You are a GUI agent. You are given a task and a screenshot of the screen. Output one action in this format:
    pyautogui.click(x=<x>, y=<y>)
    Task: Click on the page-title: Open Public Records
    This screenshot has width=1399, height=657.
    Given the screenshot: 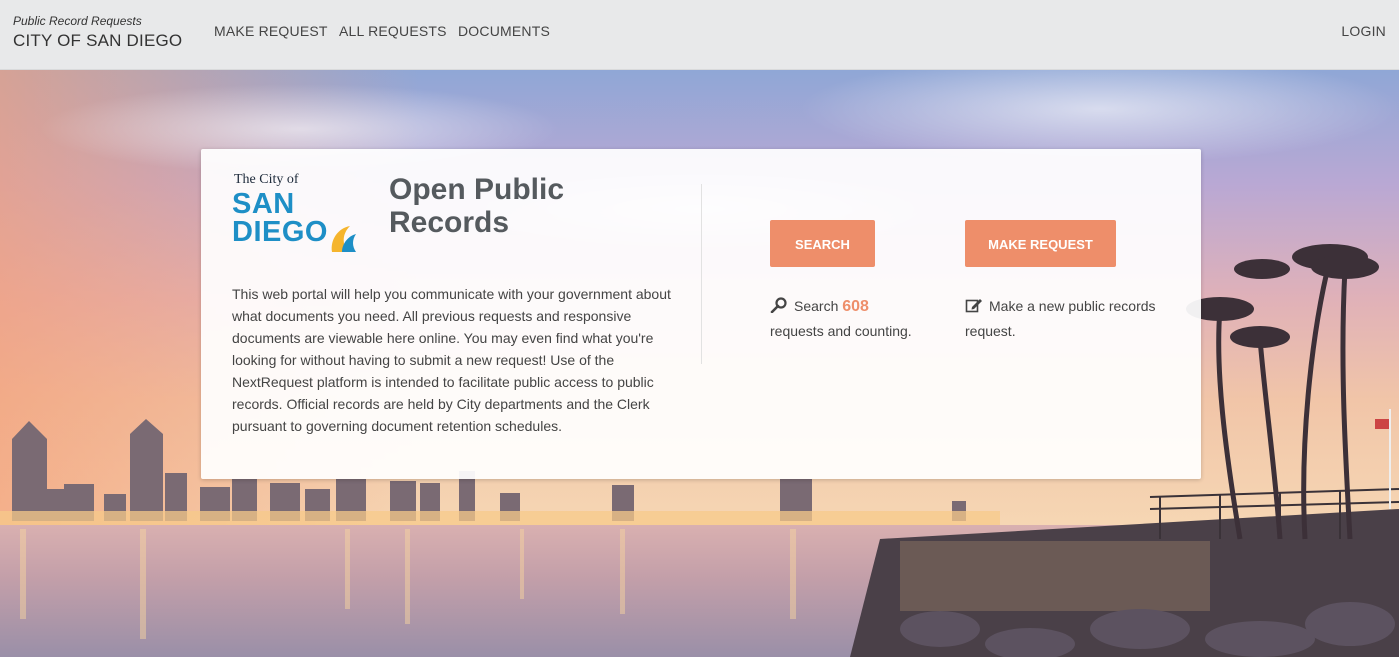 What is the action you would take?
    pyautogui.click(x=477, y=206)
    